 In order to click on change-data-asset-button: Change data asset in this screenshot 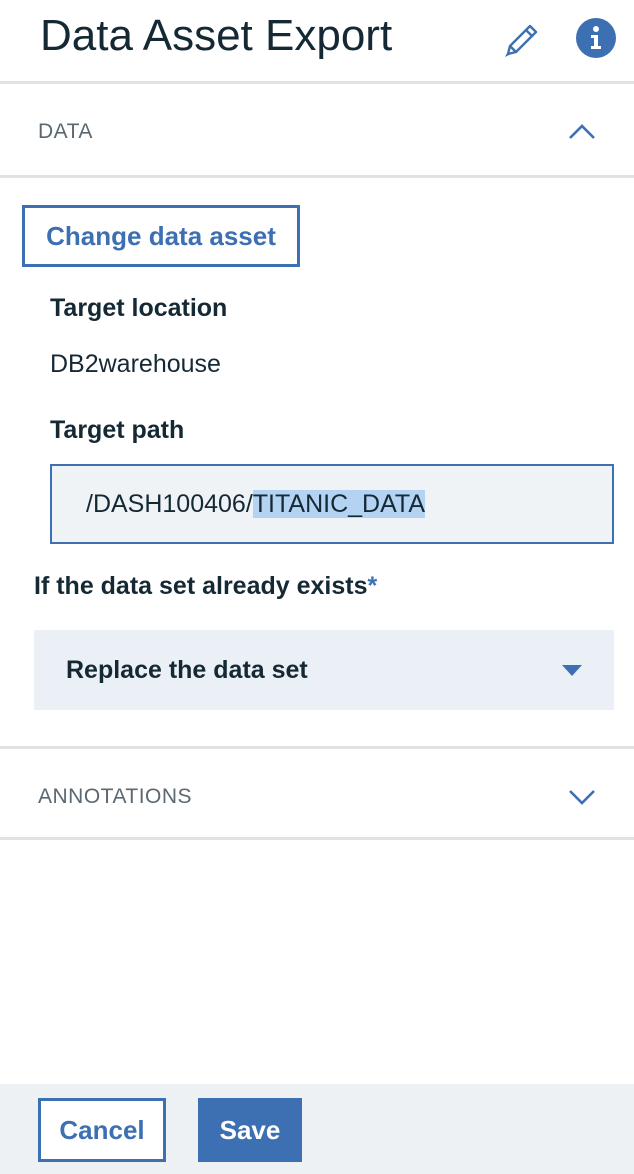, I will do `click(161, 236)`.